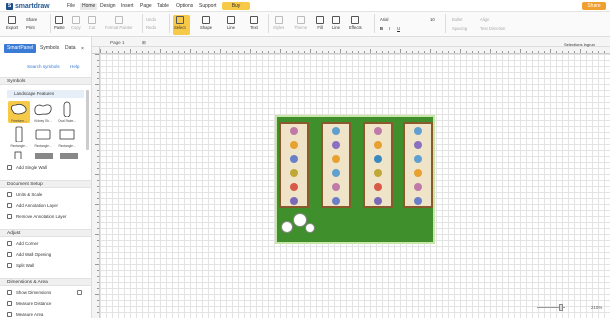  What do you see at coordinates (45, 81) in the screenshot?
I see `symbols-section-header: Symbols` at bounding box center [45, 81].